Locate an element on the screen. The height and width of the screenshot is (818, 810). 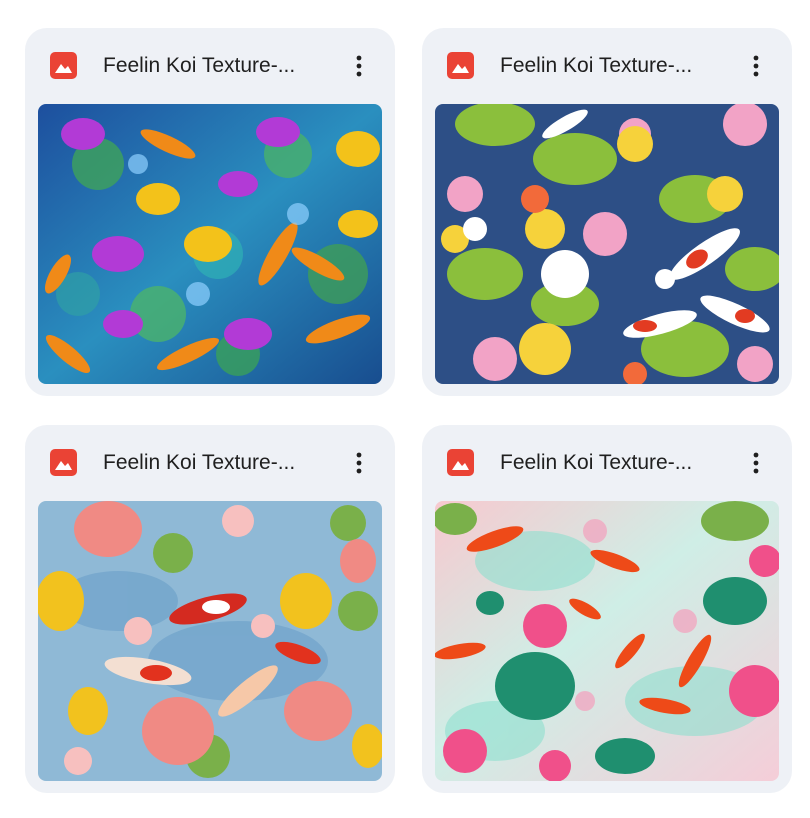
koi-watercolor-thumbnail-image is located at coordinates (607, 641).